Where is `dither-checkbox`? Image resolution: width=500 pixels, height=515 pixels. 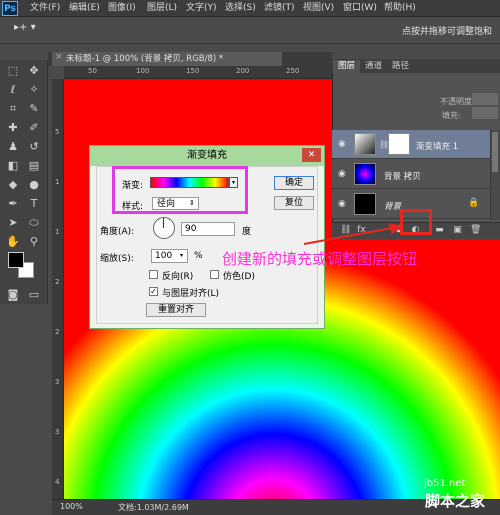 dither-checkbox is located at coordinates (214, 274).